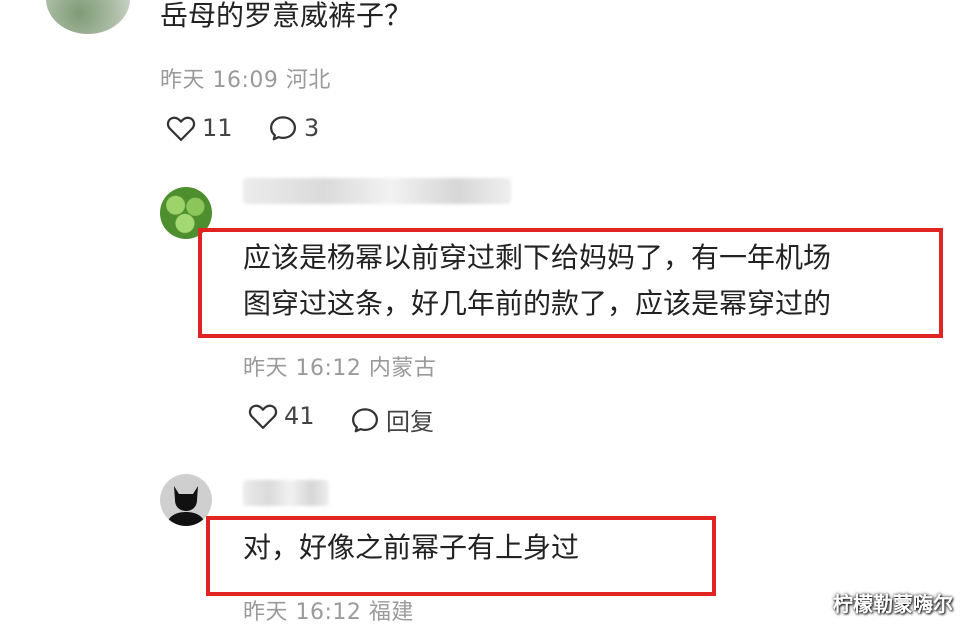 The height and width of the screenshot is (629, 969). I want to click on reply-button: 3, so click(293, 128).